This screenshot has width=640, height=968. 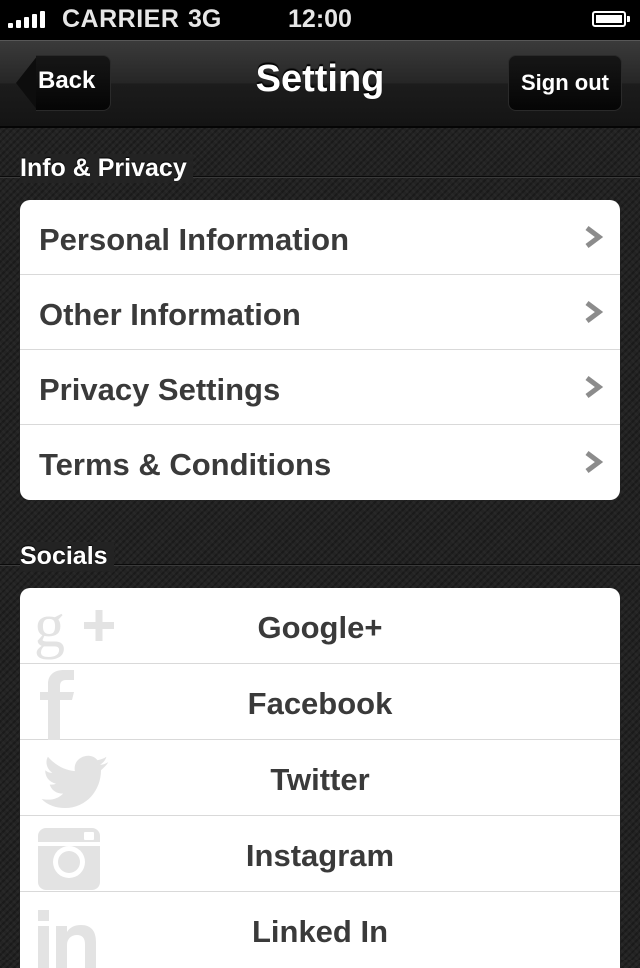 What do you see at coordinates (320, 312) in the screenshot?
I see `row-other-information: Other Information` at bounding box center [320, 312].